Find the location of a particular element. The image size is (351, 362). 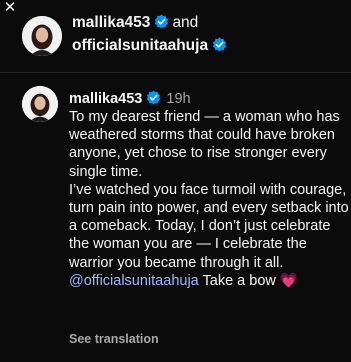

collab-title-line1: mallika453 and is located at coordinates (135, 23).